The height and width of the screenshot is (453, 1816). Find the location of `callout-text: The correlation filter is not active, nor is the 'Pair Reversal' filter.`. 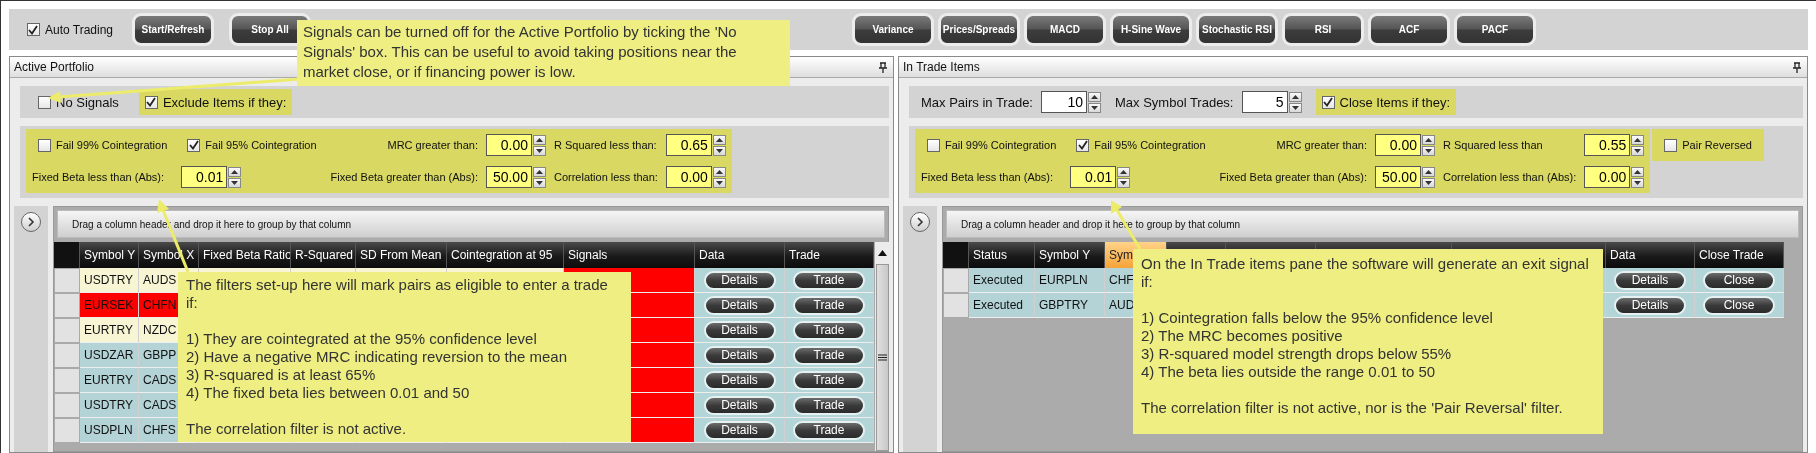

callout-text: The correlation filter is not active, nor is the 'Pair Reversal' filter. is located at coordinates (1352, 408).